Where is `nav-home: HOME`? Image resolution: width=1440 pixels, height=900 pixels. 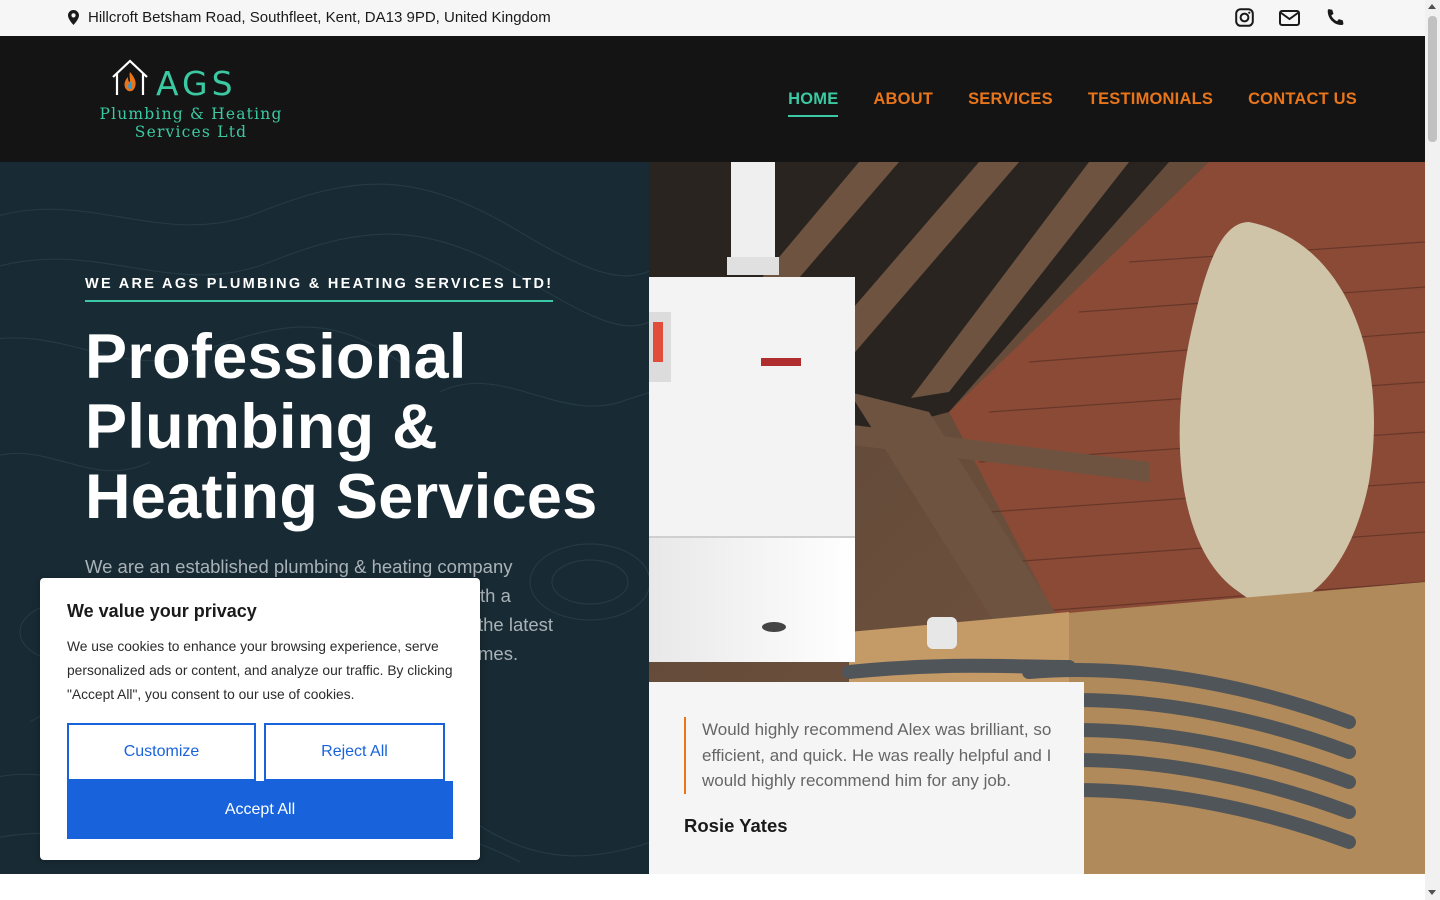 nav-home: HOME is located at coordinates (813, 103).